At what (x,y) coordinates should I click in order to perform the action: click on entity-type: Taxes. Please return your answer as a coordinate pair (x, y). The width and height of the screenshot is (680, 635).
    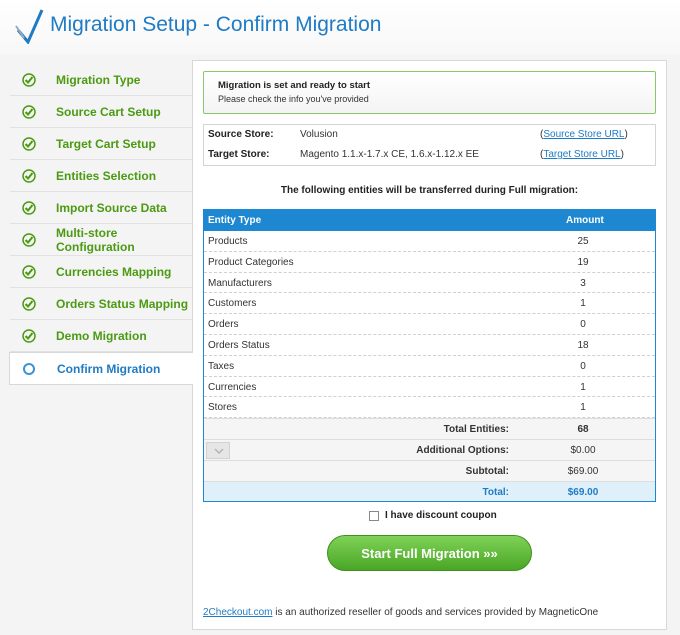
    Looking at the image, I should click on (221, 366).